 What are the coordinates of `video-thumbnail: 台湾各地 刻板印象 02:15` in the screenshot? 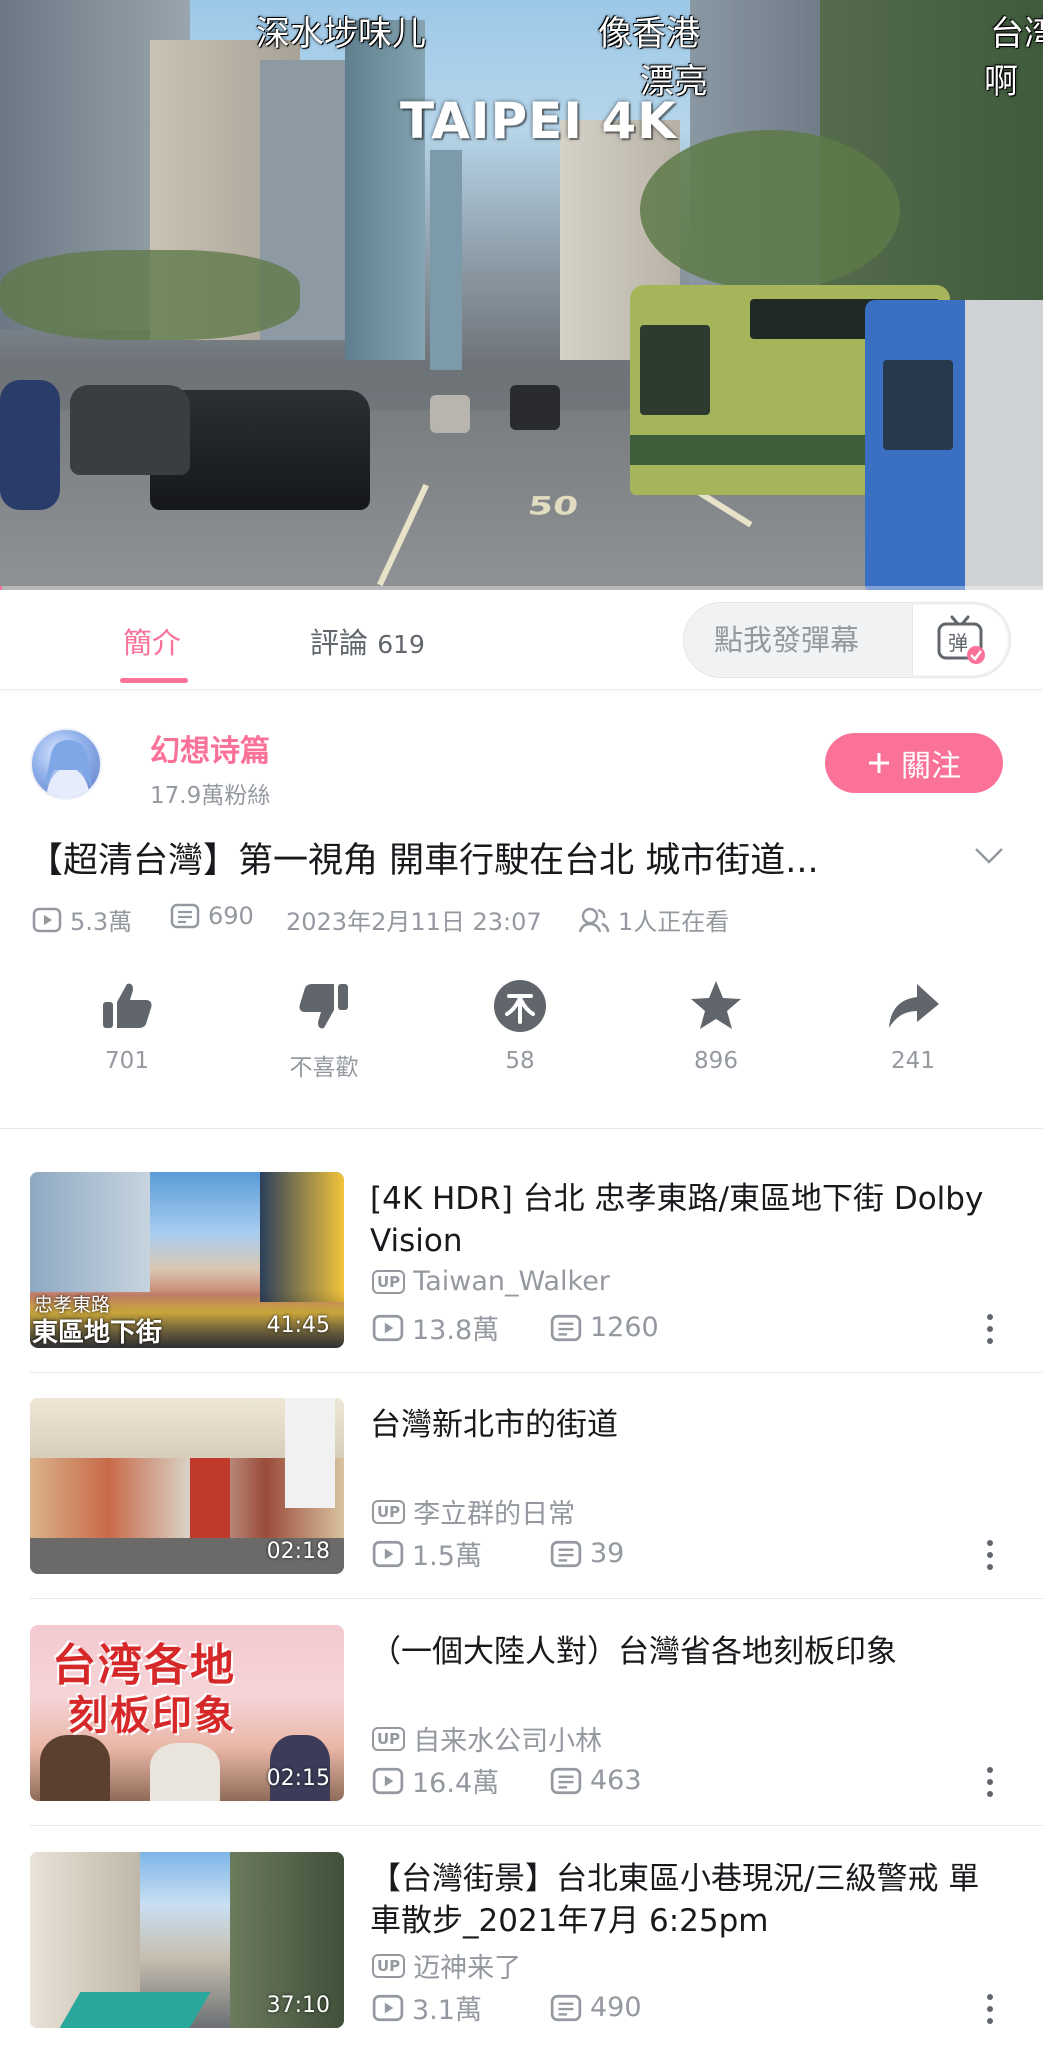 It's located at (187, 1713).